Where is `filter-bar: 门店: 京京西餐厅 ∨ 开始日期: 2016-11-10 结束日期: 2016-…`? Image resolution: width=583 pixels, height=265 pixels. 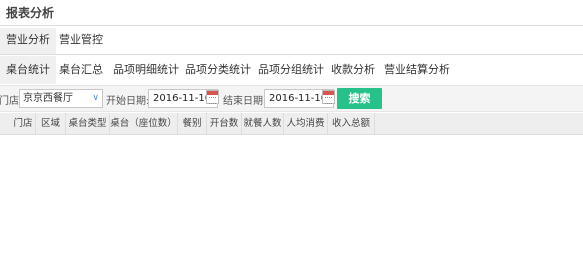 filter-bar: 门店: 京京西餐厅 ∨ 开始日期: 2016-11-10 结束日期: 2016-… is located at coordinates (291, 98).